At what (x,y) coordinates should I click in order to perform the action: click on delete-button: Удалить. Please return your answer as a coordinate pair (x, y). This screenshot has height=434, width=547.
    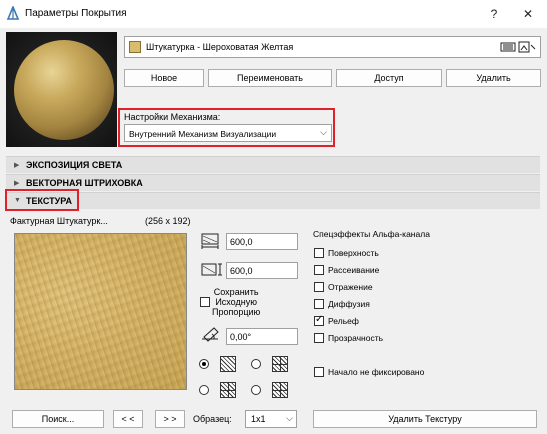
    Looking at the image, I should click on (493, 78).